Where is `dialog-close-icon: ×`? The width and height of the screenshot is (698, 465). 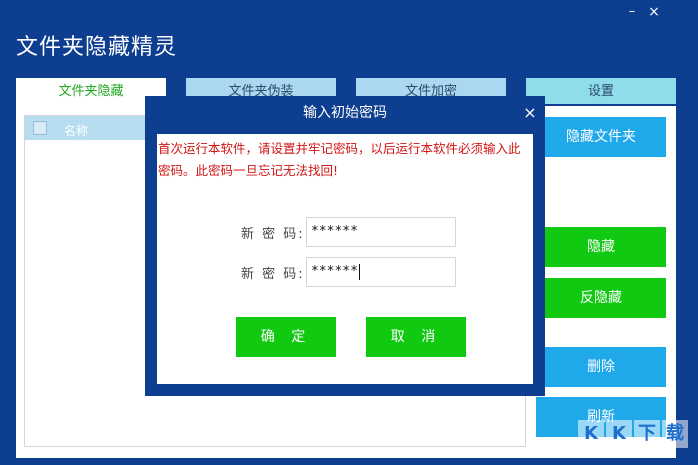 dialog-close-icon: × is located at coordinates (530, 113).